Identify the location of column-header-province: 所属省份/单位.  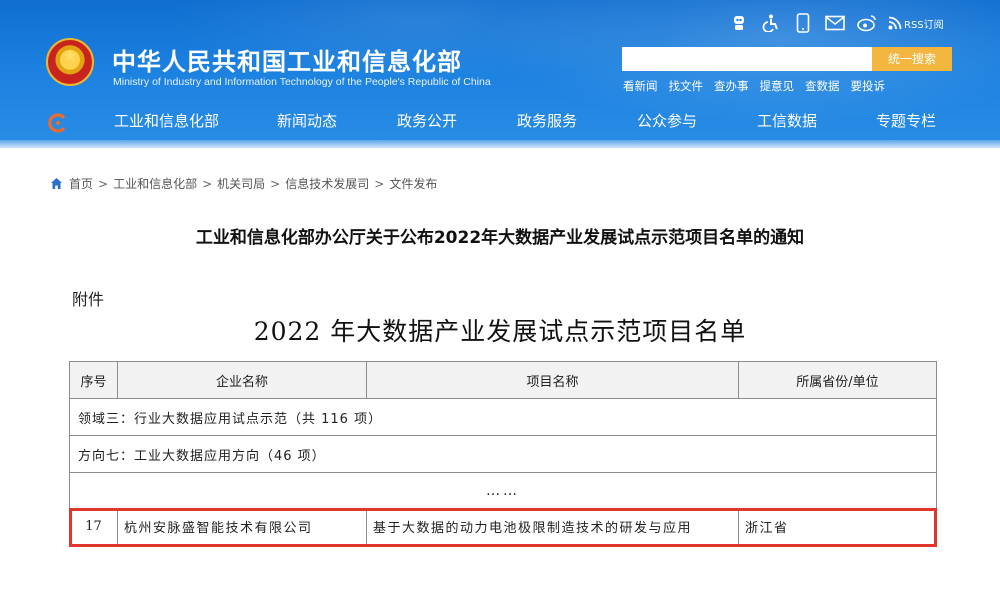
(837, 380).